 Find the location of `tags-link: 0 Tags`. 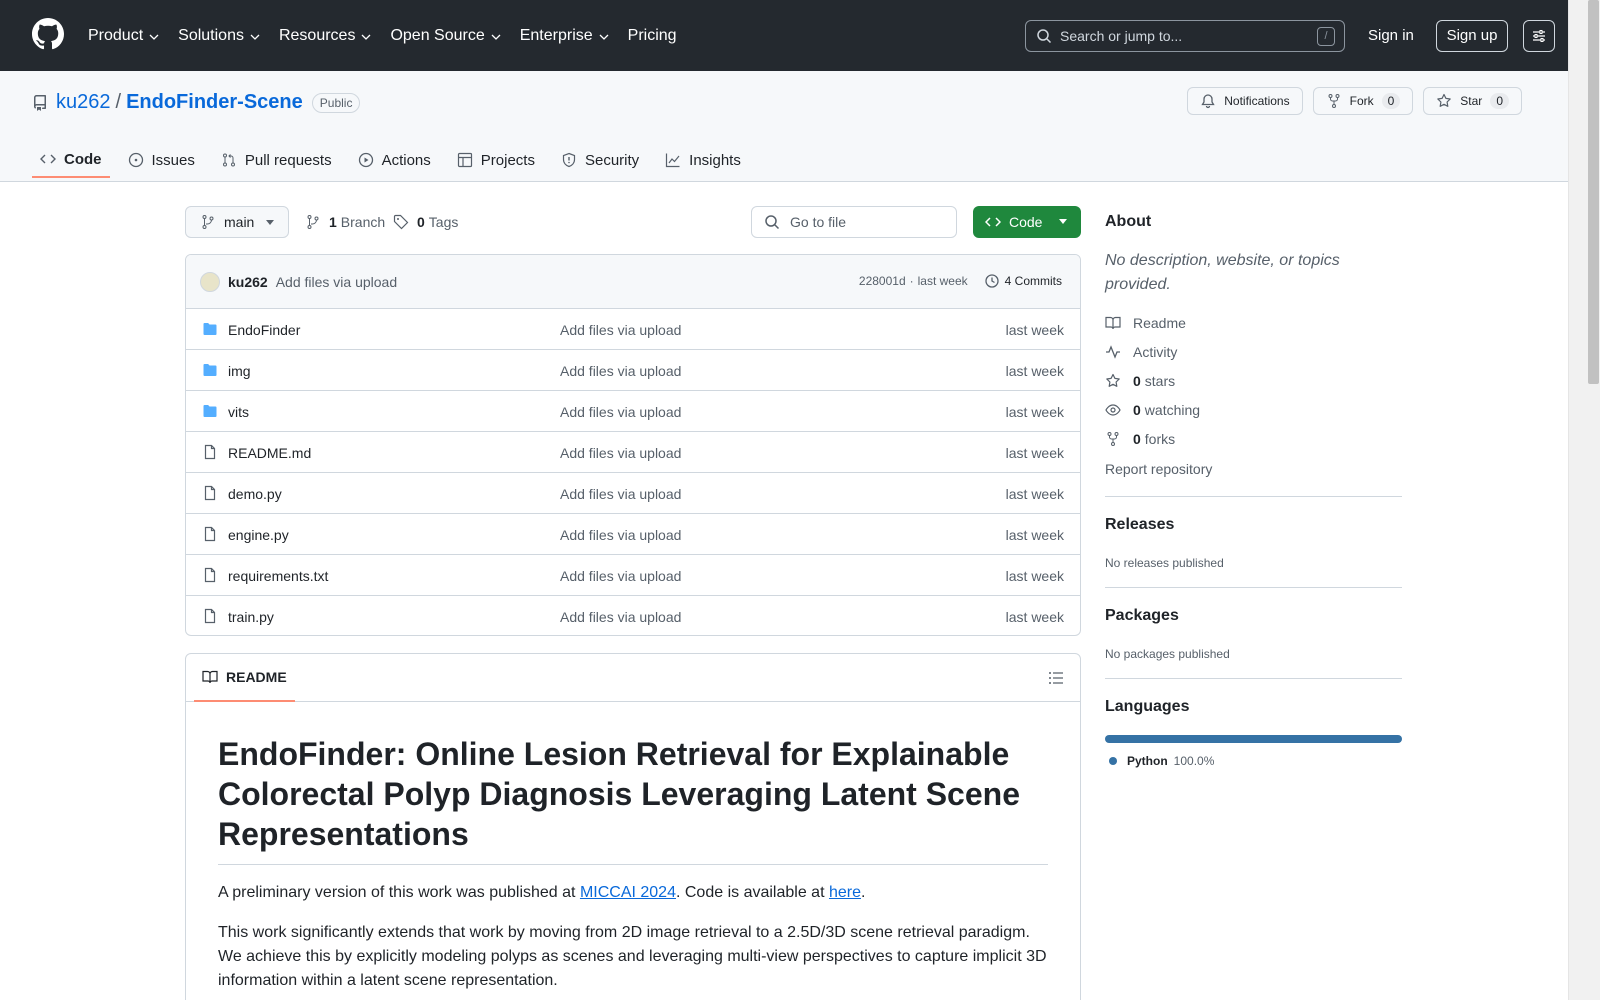

tags-link: 0 Tags is located at coordinates (425, 222).